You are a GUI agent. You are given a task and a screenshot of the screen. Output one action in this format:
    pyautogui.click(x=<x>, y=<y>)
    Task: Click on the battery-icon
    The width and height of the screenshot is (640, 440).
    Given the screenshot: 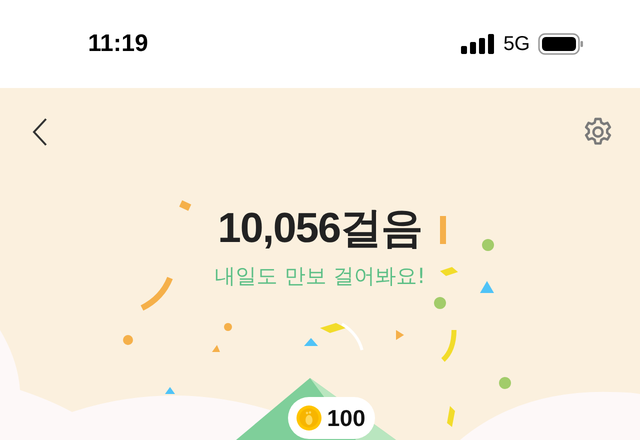 What is the action you would take?
    pyautogui.click(x=561, y=44)
    